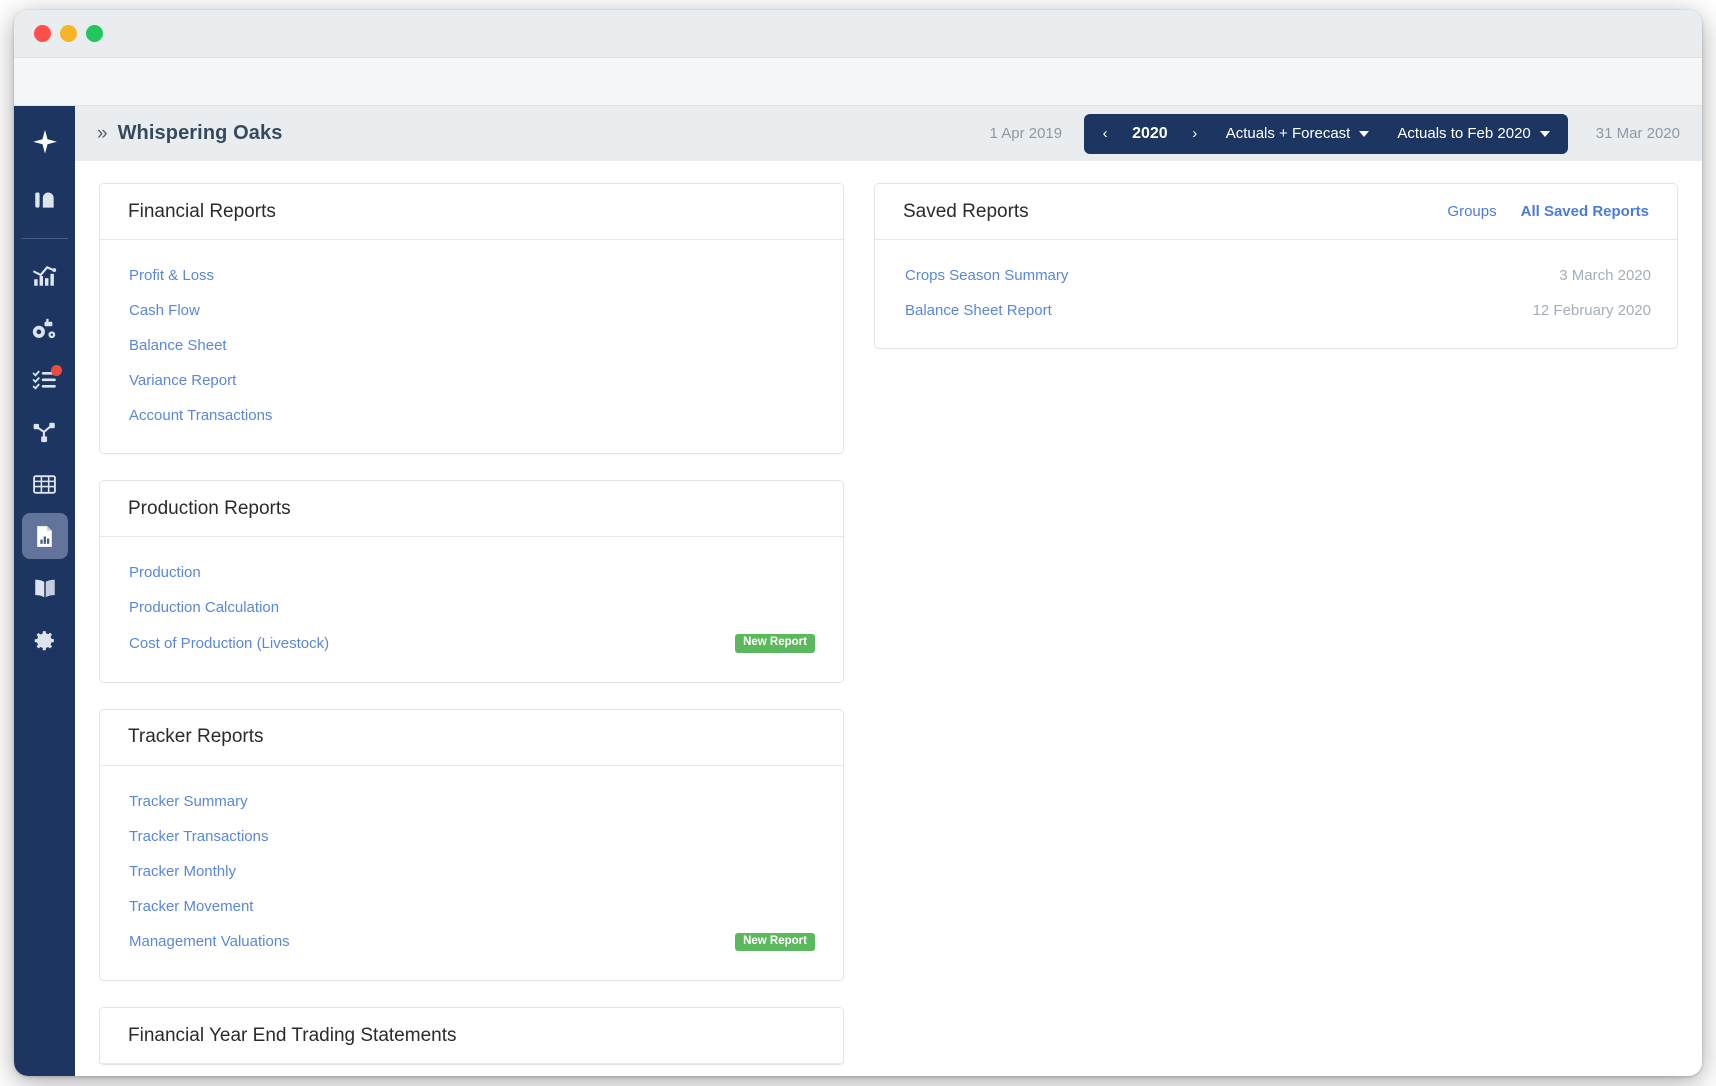 Image resolution: width=1716 pixels, height=1086 pixels. I want to click on saved-report-row: Balance Sheet Report 12 February 2020, so click(1276, 310).